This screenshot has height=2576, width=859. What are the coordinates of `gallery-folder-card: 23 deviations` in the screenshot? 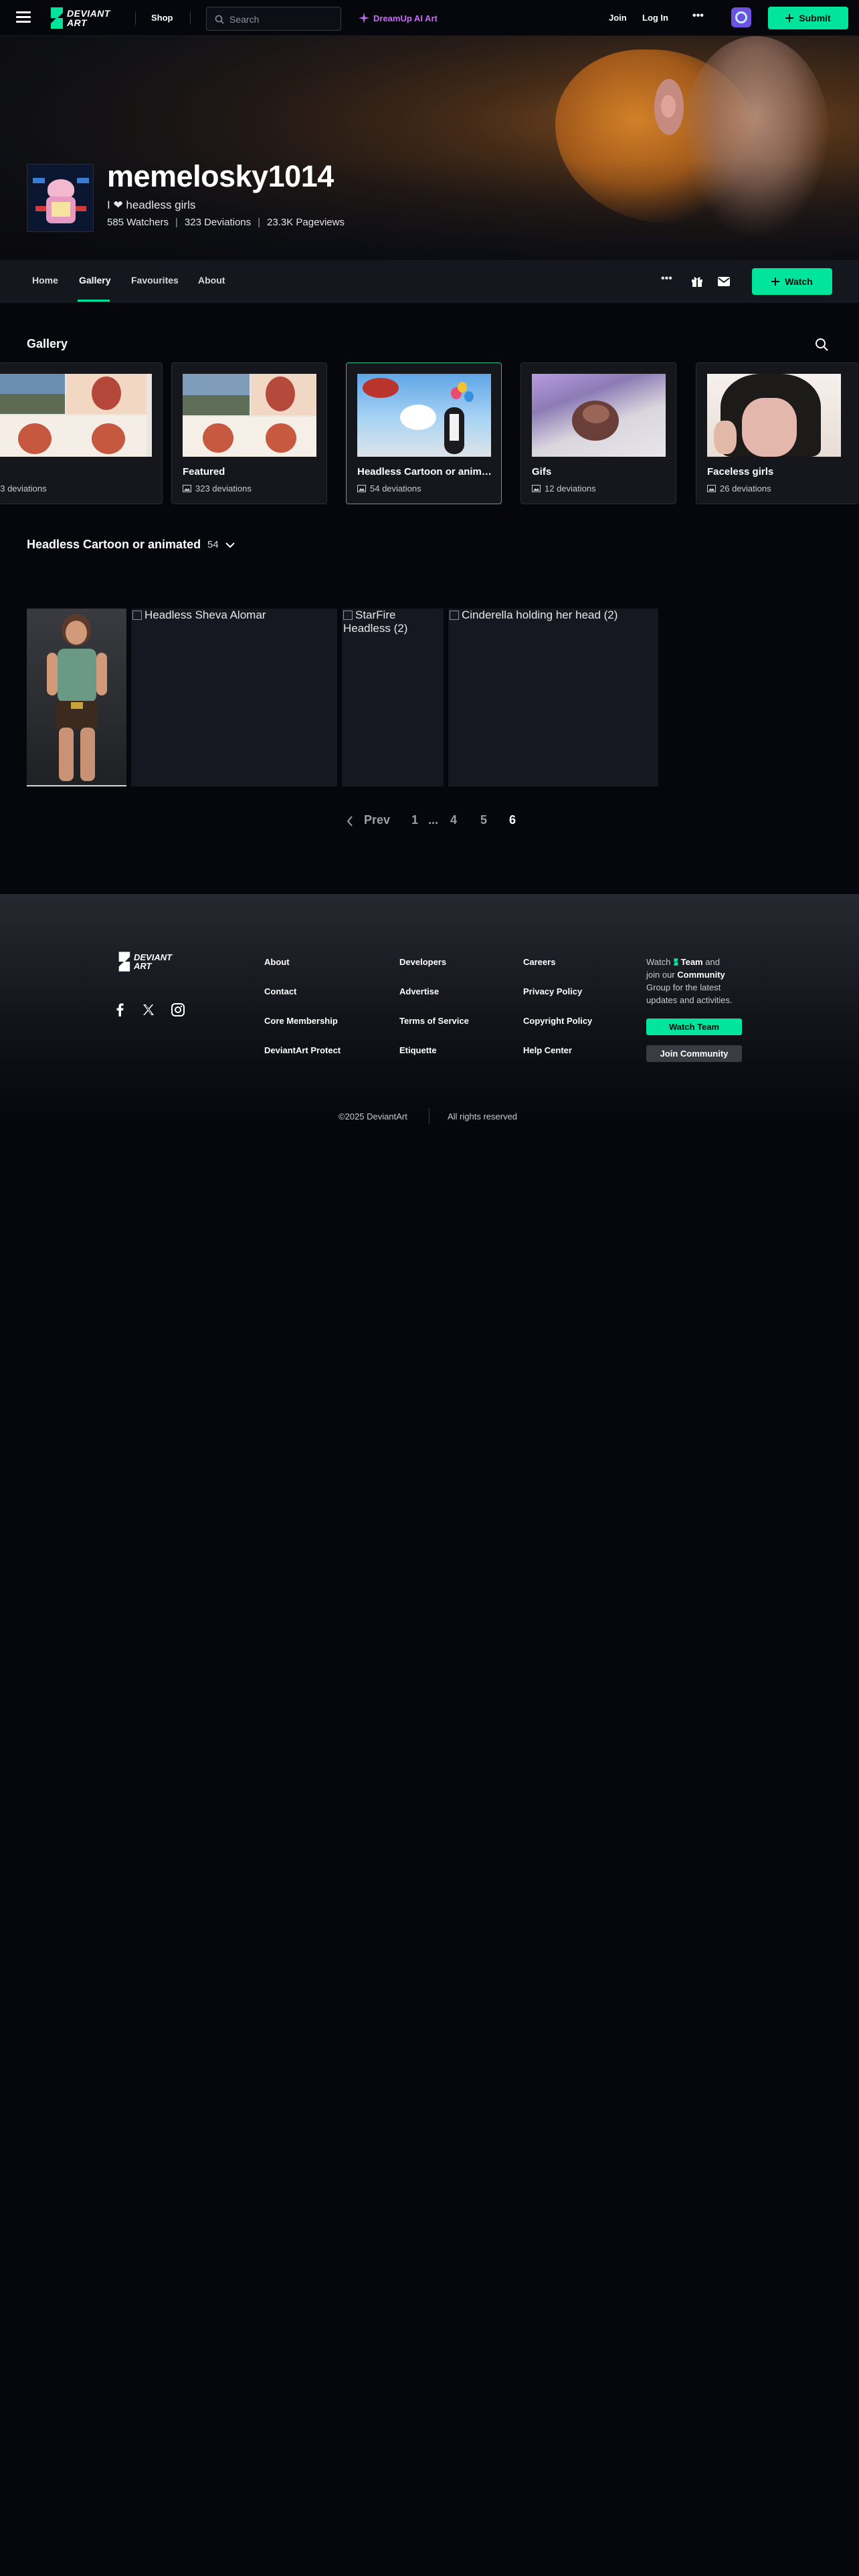 It's located at (81, 433).